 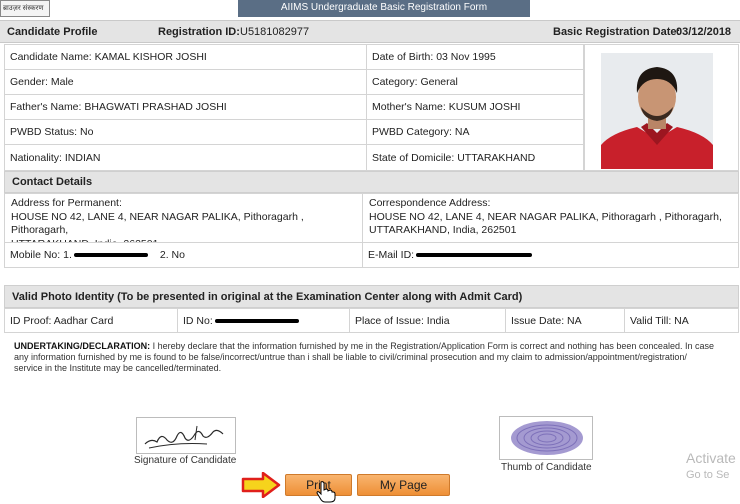 I want to click on contact-details-heading: Contact Details, so click(x=371, y=182).